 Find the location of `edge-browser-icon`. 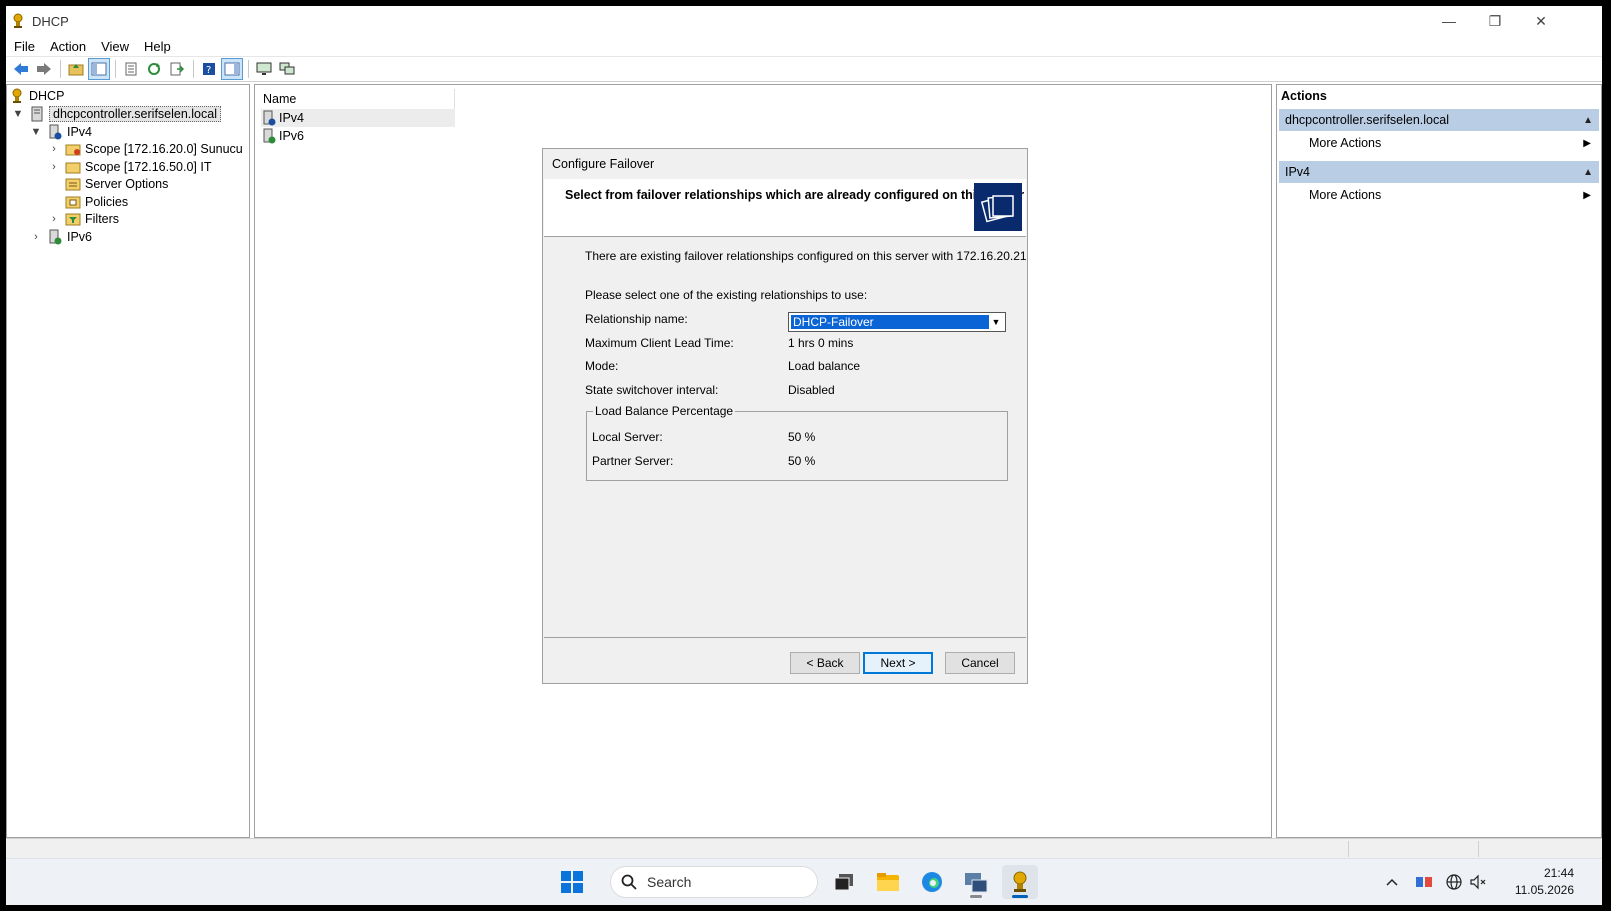

edge-browser-icon is located at coordinates (932, 882).